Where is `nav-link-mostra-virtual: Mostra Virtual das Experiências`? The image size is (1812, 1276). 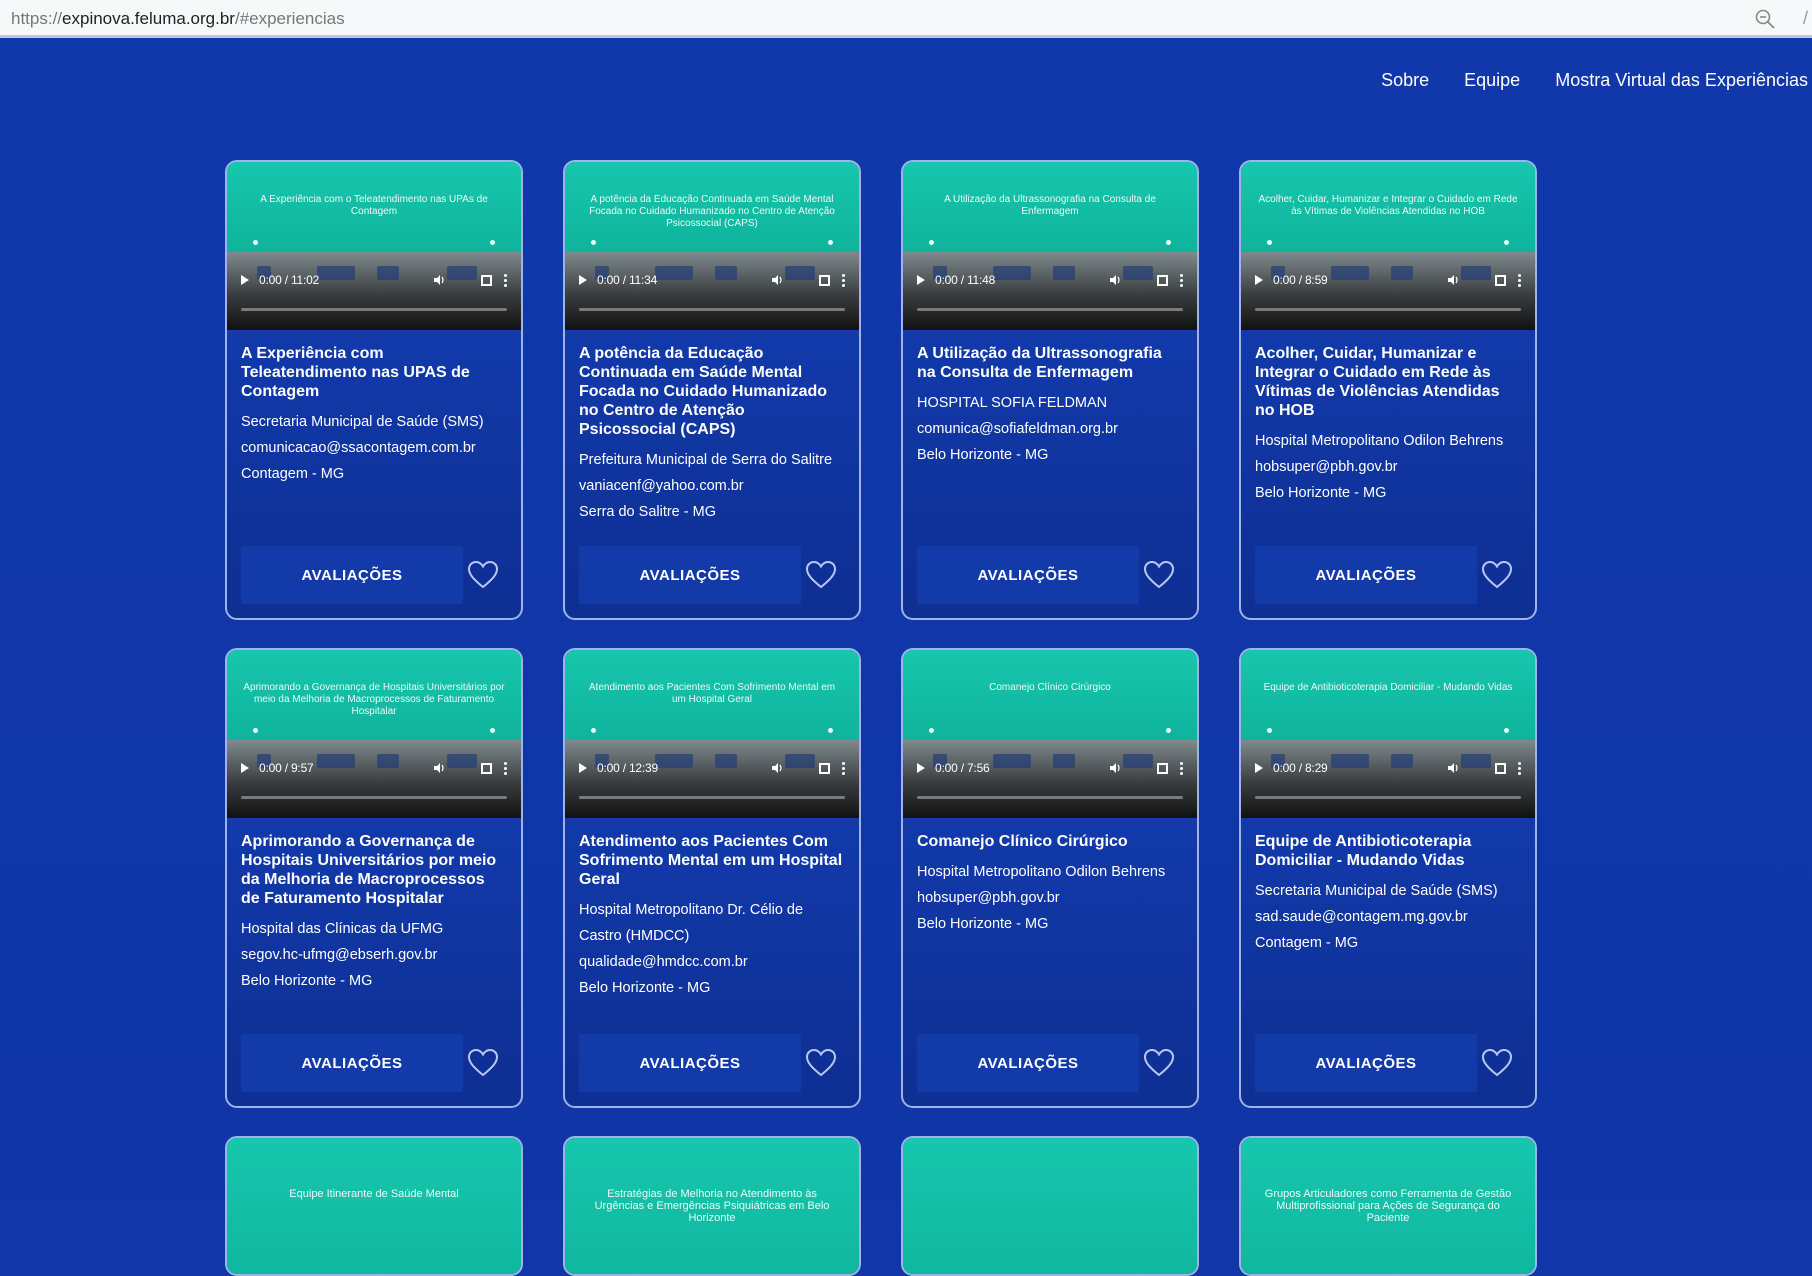 nav-link-mostra-virtual: Mostra Virtual das Experiências is located at coordinates (1681, 80).